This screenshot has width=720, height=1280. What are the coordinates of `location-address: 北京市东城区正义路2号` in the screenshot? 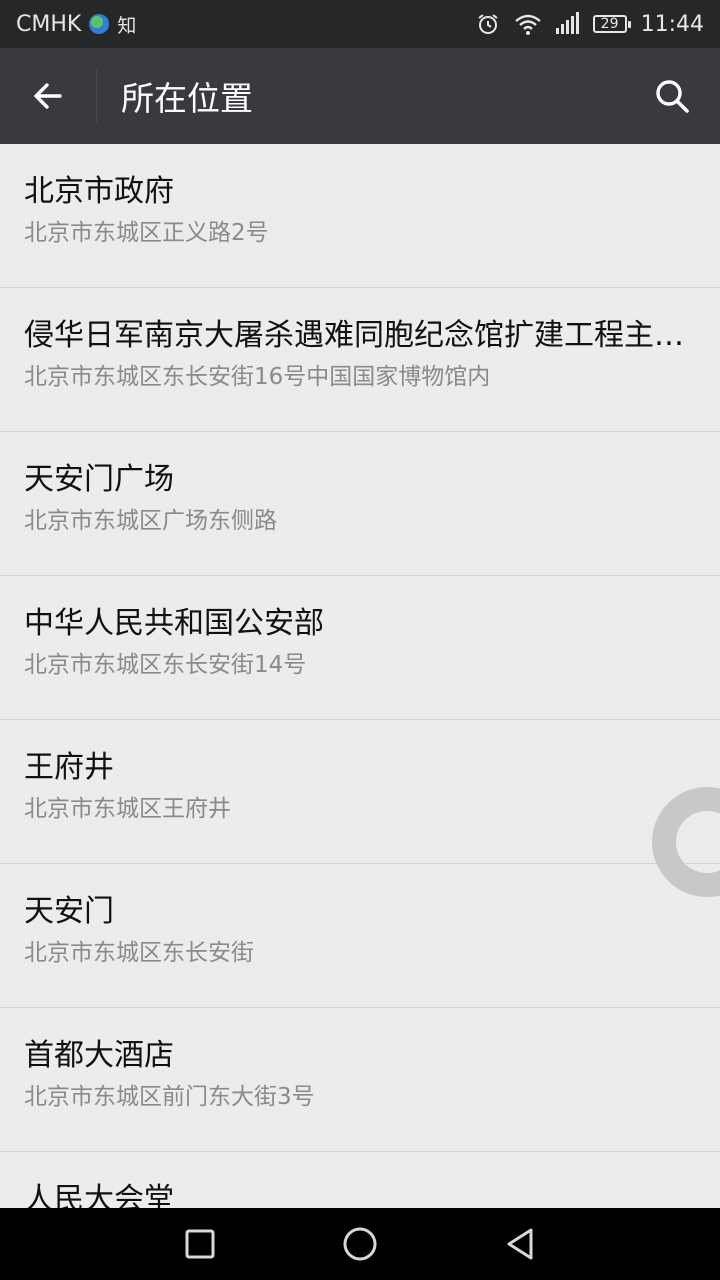 It's located at (146, 233).